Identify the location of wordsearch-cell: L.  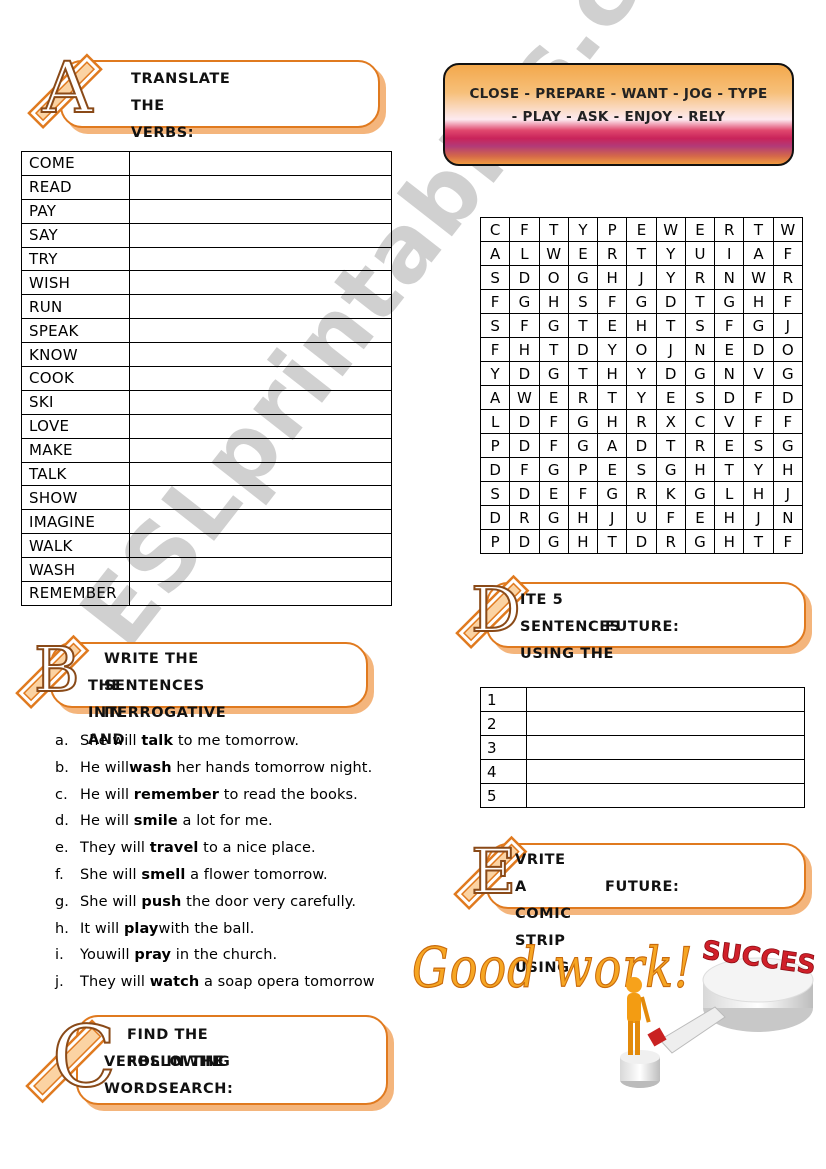
(729, 493).